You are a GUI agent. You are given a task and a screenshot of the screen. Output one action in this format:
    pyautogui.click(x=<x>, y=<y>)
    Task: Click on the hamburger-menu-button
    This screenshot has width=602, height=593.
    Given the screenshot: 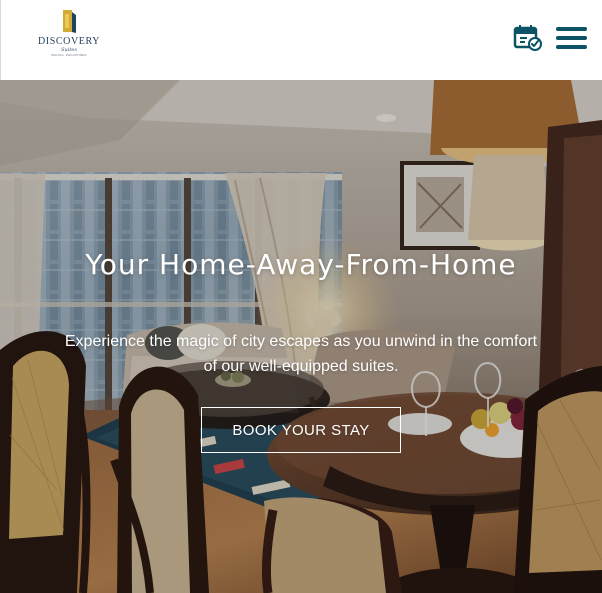 What is the action you would take?
    pyautogui.click(x=572, y=38)
    